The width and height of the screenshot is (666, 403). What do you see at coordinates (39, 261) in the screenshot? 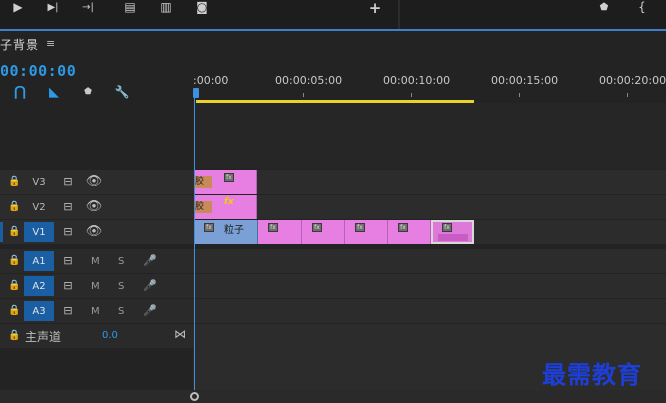
I see `track-label-a1: A1` at bounding box center [39, 261].